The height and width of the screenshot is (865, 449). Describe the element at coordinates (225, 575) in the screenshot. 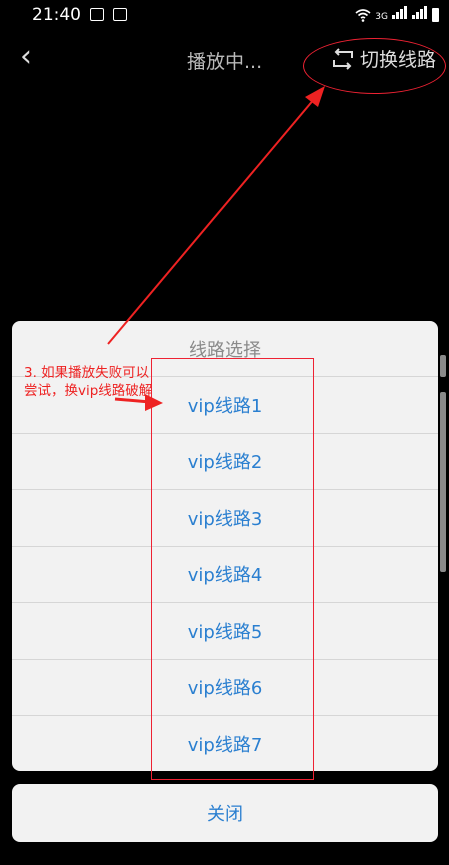

I see `route-option-4: vip线路4` at that location.